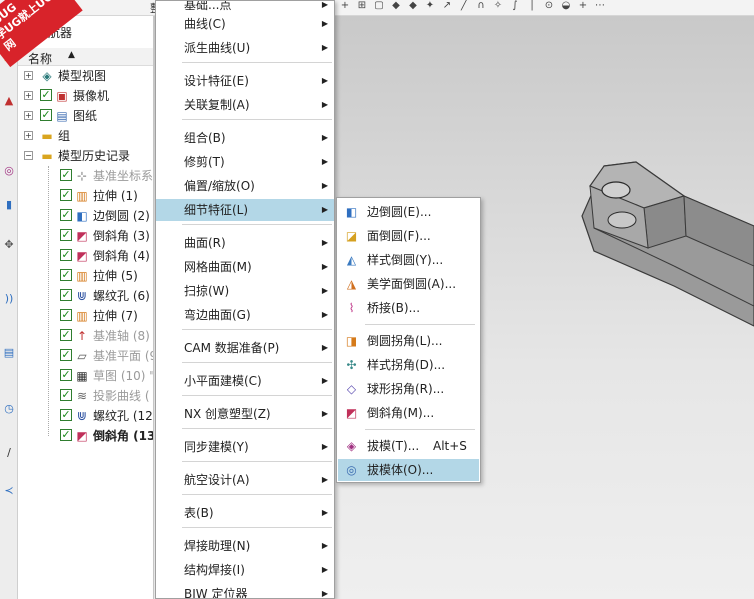 The height and width of the screenshot is (599, 754). I want to click on menu-item: 焊接助理(N) ▶, so click(245, 546).